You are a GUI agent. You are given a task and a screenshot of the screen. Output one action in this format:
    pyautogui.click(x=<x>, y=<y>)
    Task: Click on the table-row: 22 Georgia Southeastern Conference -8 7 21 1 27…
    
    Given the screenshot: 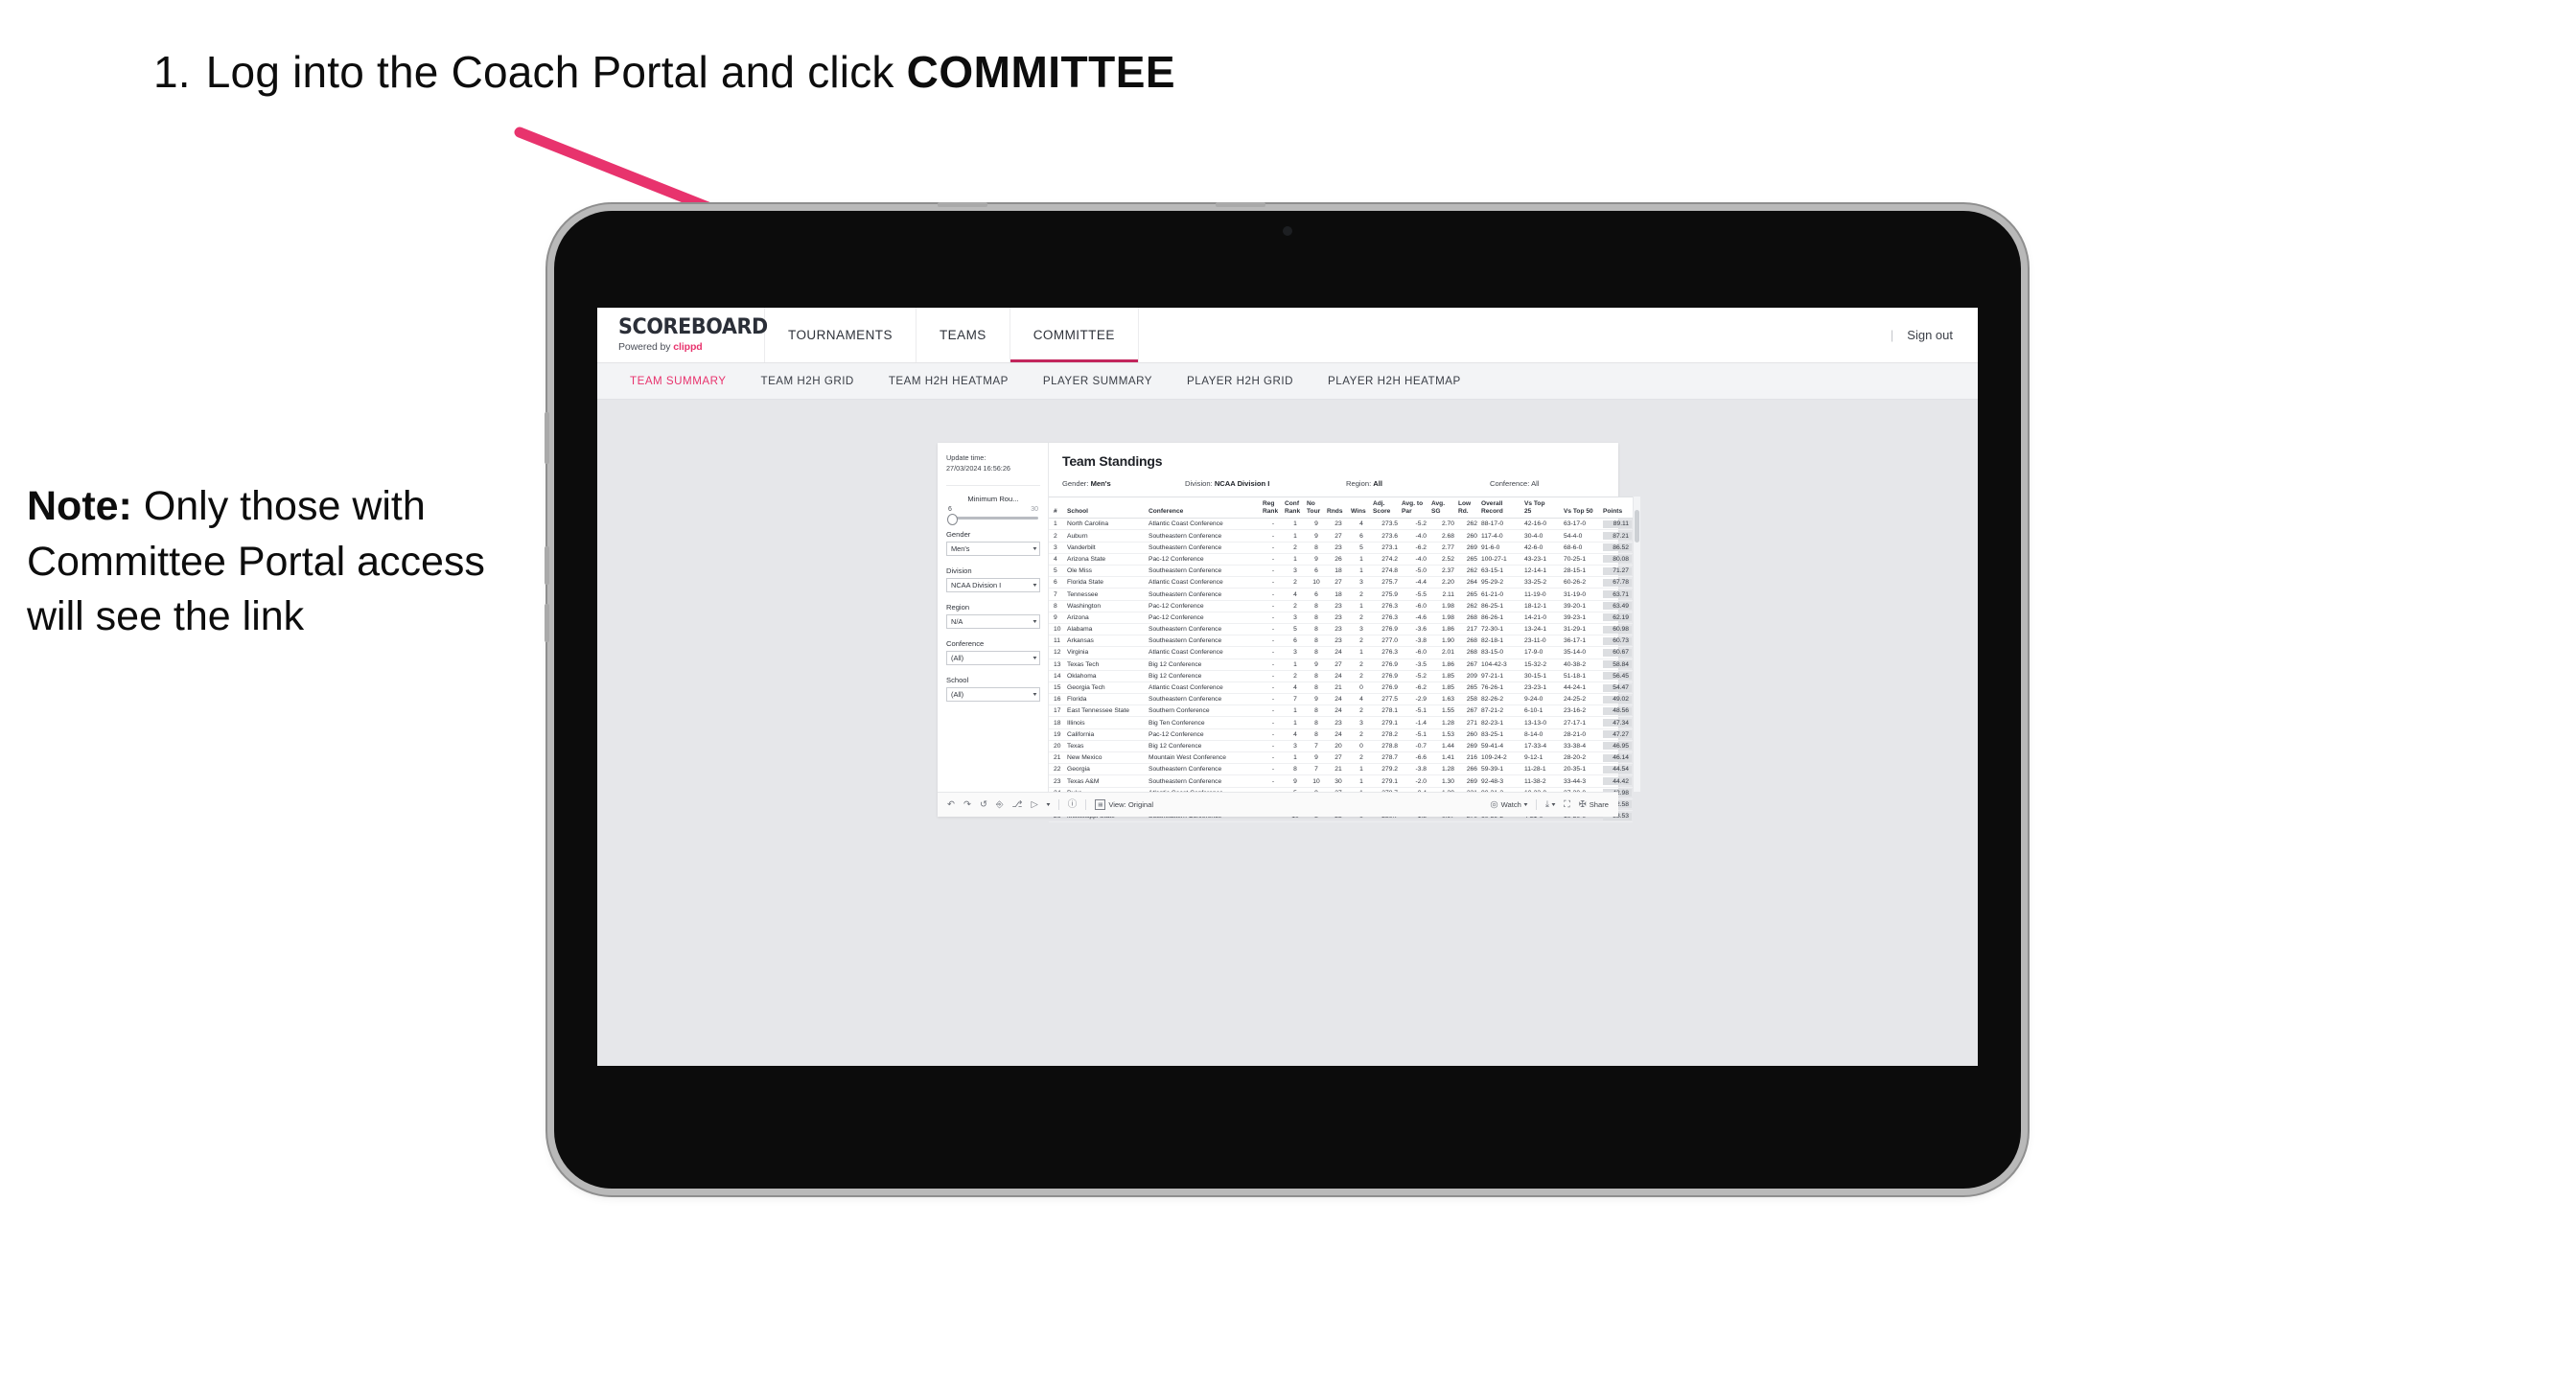 What is the action you would take?
    pyautogui.click(x=1341, y=770)
    